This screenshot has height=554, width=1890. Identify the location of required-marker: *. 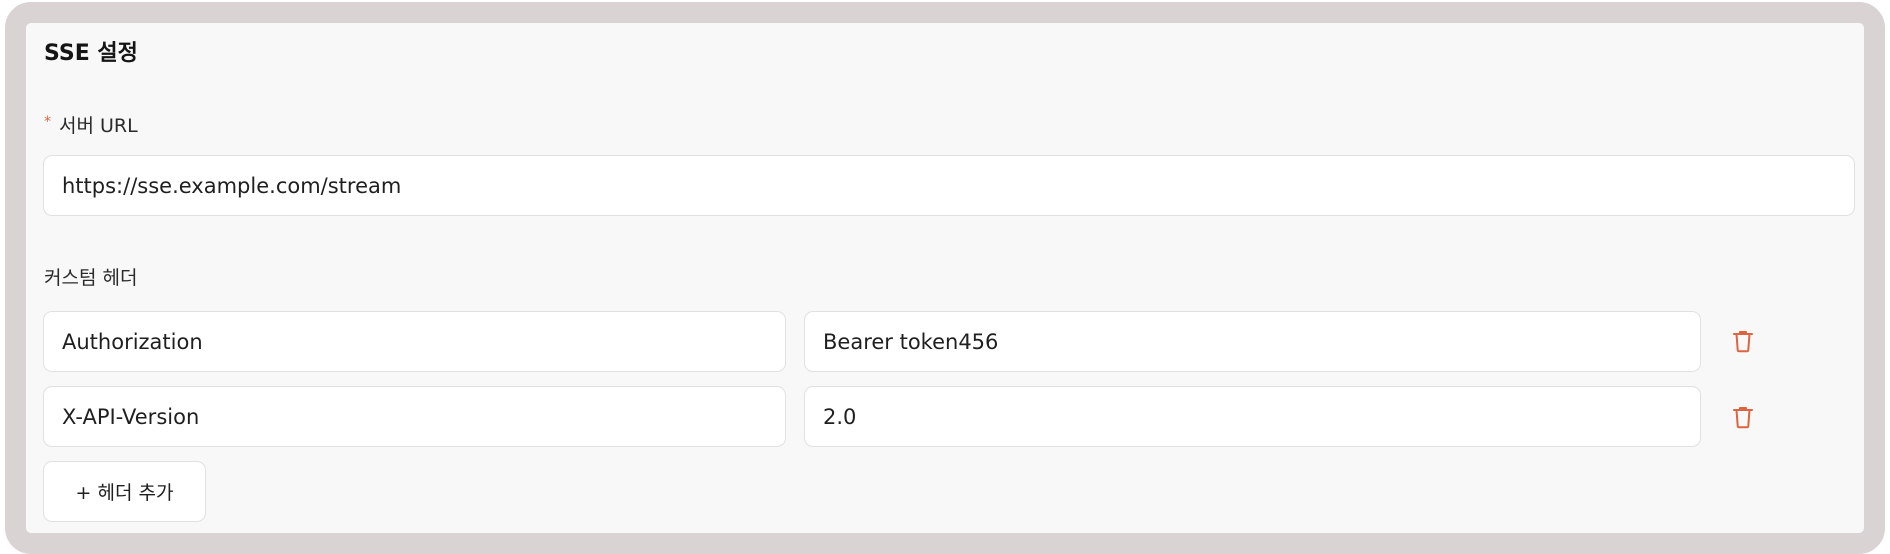
(47, 122).